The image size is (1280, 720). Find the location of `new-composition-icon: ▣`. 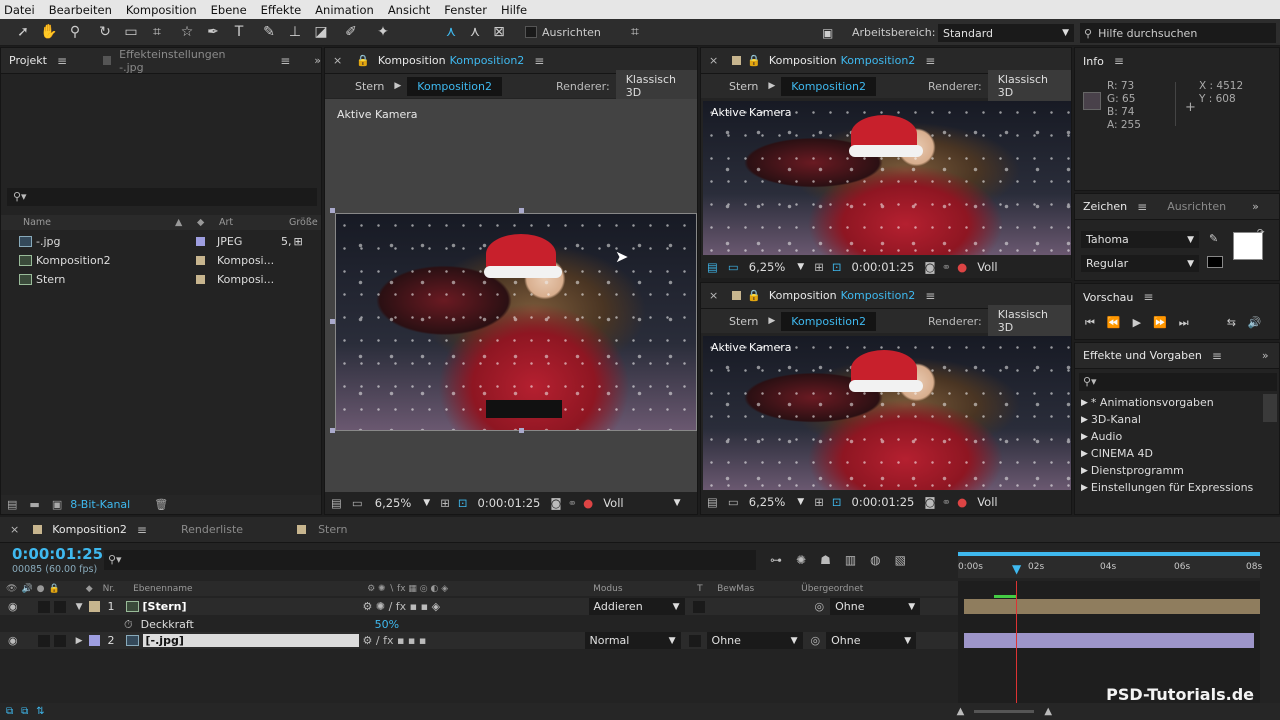

new-composition-icon: ▣ is located at coordinates (57, 504).